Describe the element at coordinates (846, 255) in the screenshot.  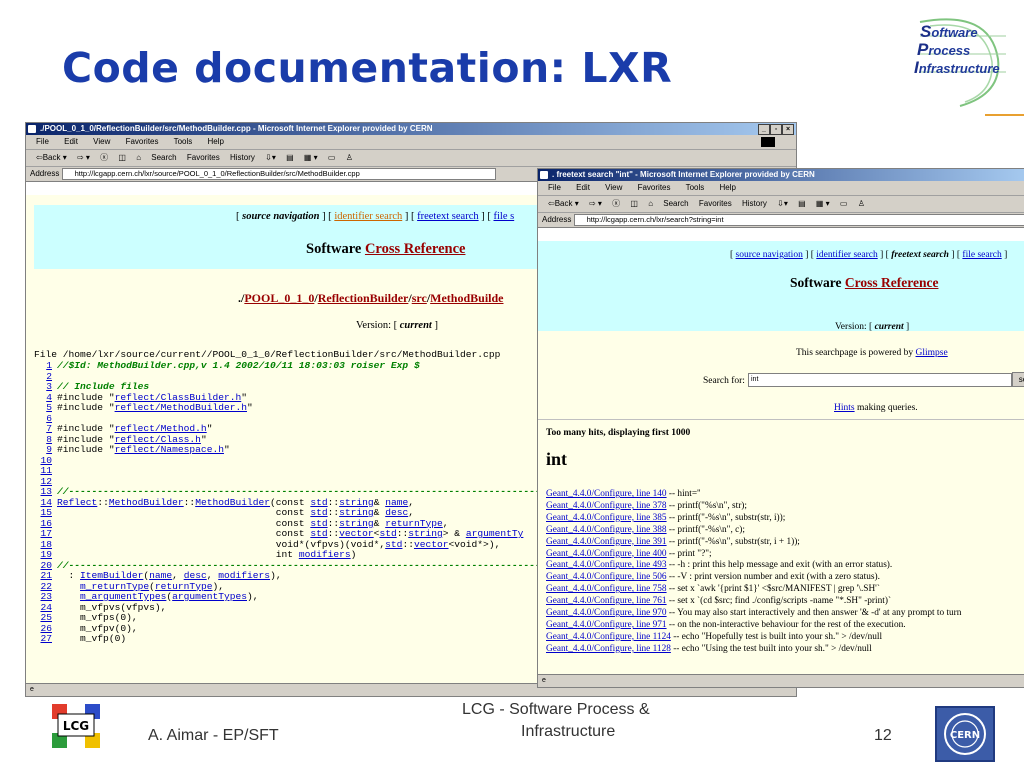
I see `nav-identifier-search: identifier search` at that location.